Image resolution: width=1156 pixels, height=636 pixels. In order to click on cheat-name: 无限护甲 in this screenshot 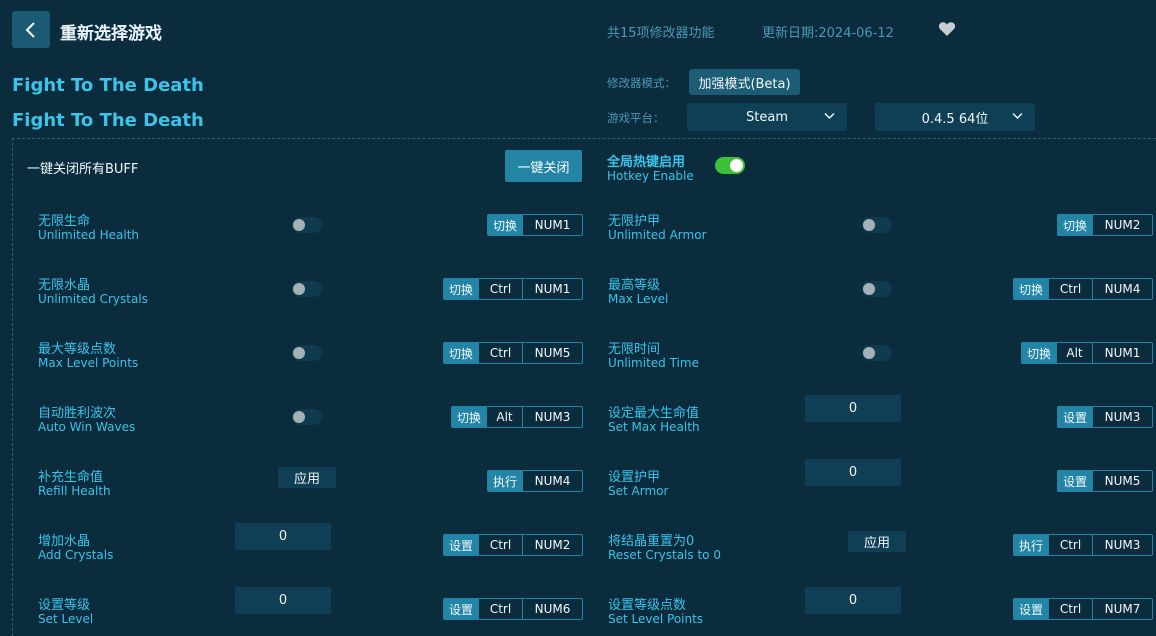, I will do `click(634, 221)`.